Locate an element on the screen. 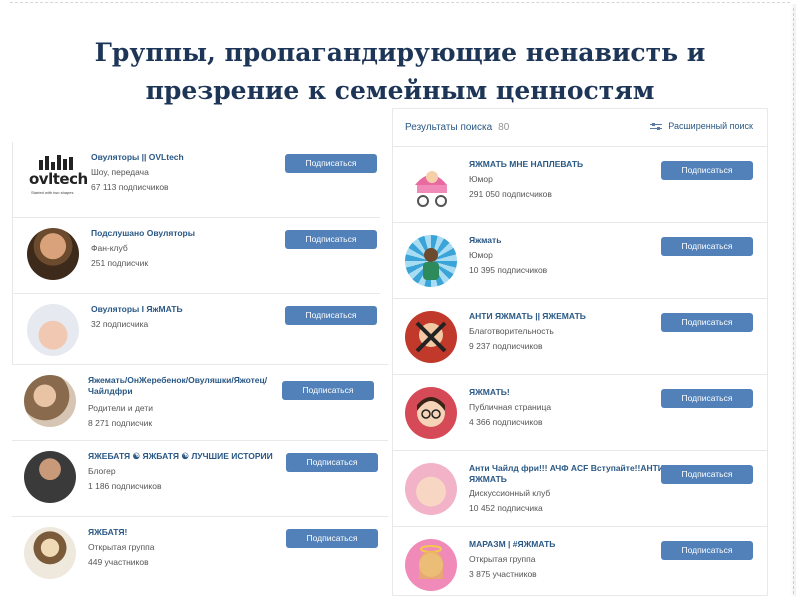  group-subscribers: 67 113 подписчиков is located at coordinates (130, 187).